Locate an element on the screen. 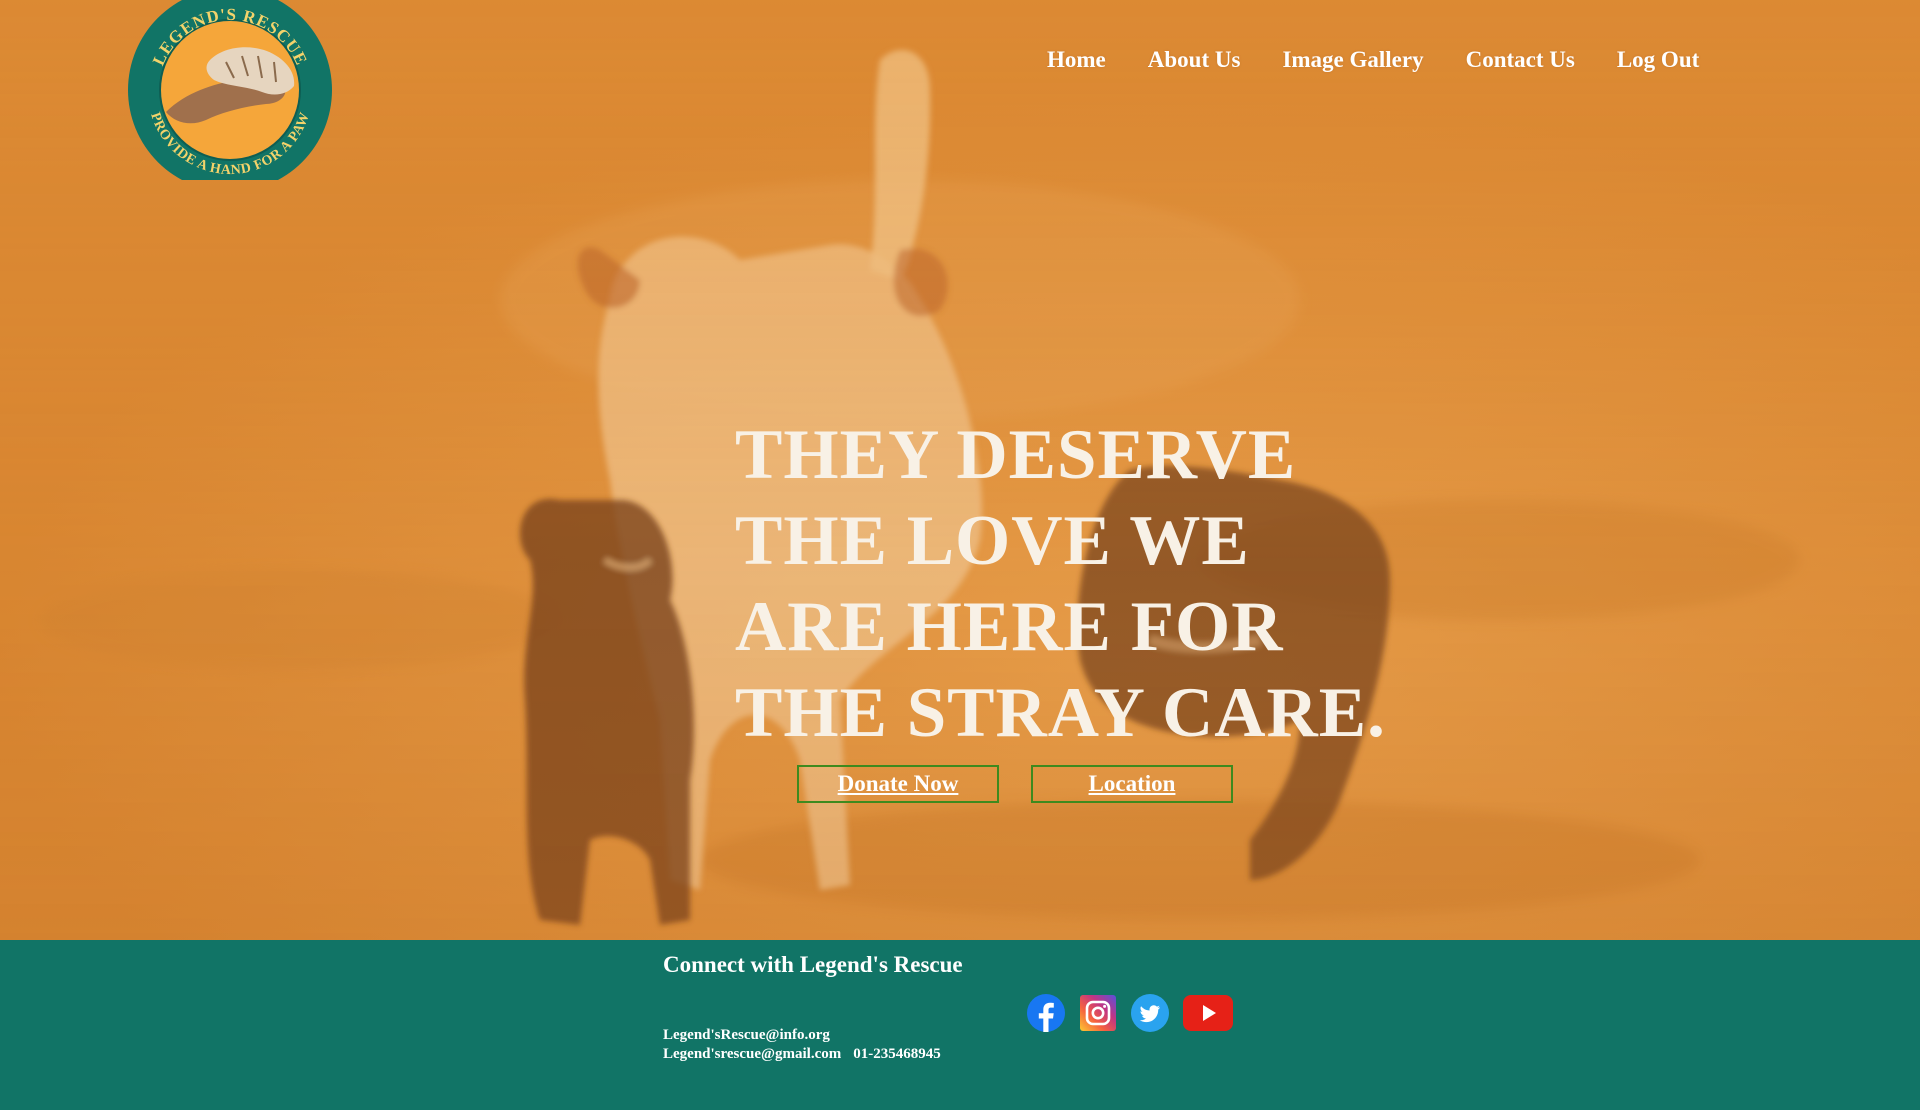  footer-email-gmail: Legend'srescue@gmail.com is located at coordinates (752, 1054).